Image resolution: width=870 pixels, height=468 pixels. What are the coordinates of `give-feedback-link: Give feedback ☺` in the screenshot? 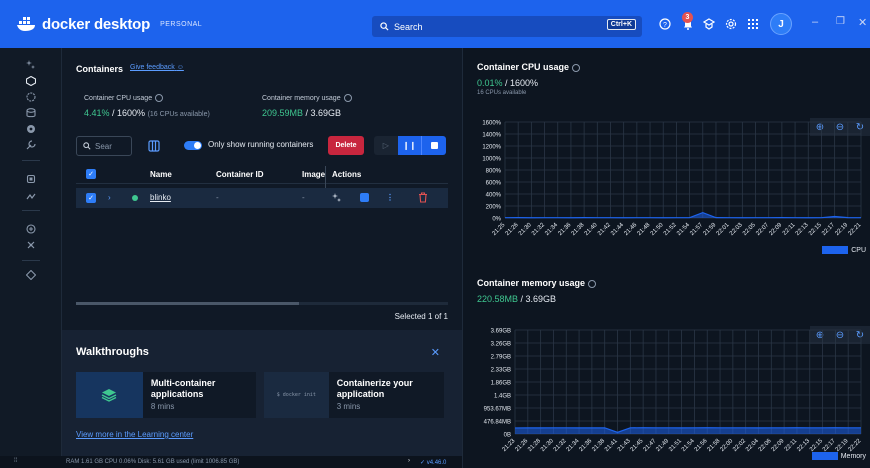 It's located at (157, 67).